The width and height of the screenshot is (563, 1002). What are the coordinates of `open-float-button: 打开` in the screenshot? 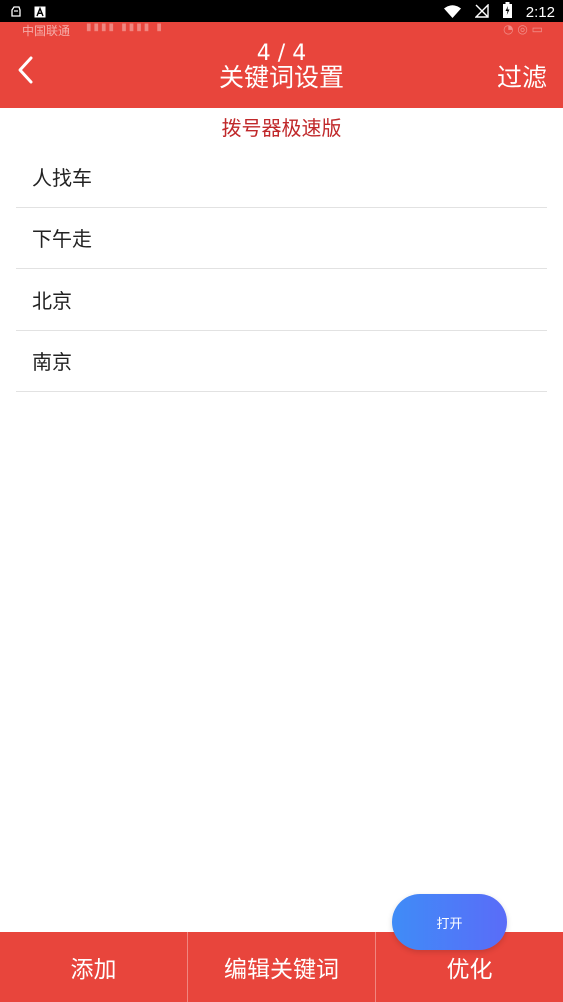 It's located at (449, 922).